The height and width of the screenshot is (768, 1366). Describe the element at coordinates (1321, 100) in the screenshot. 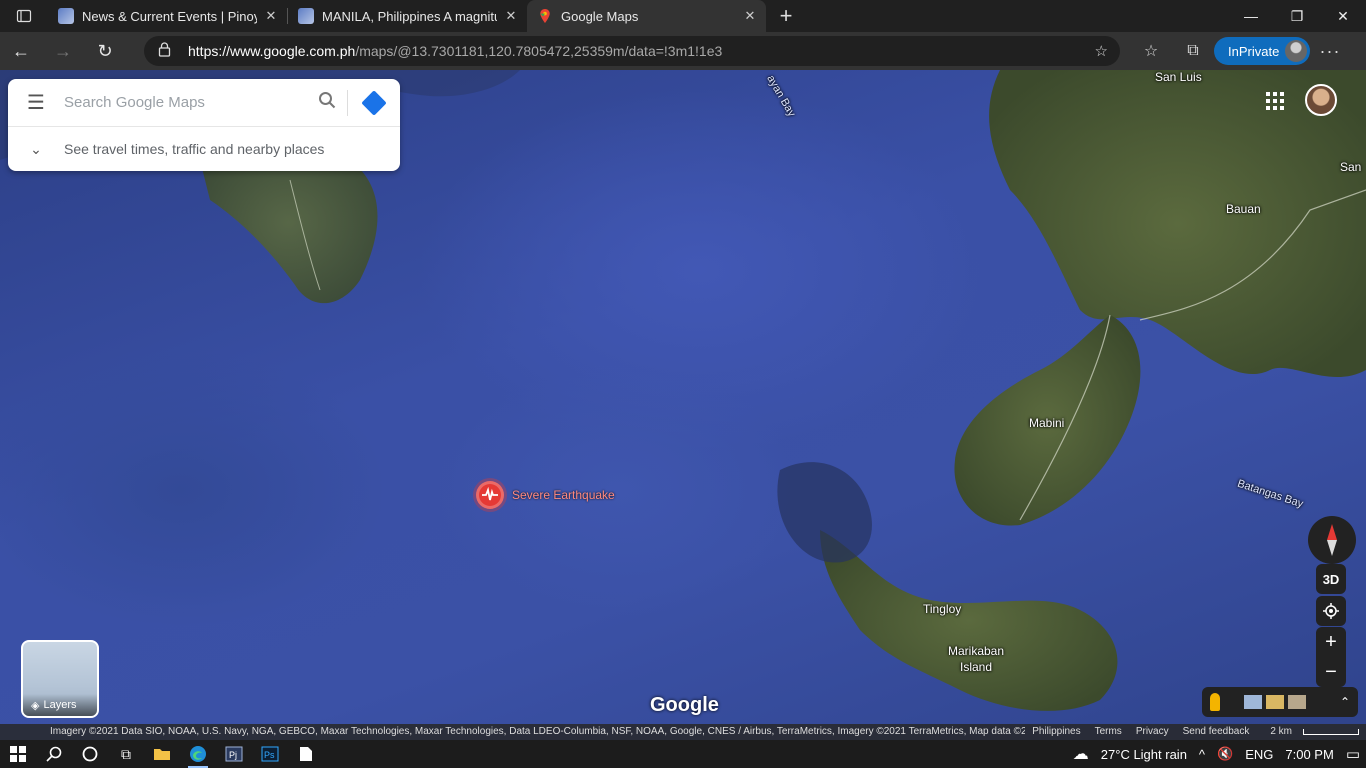

I see `account-avatar` at that location.